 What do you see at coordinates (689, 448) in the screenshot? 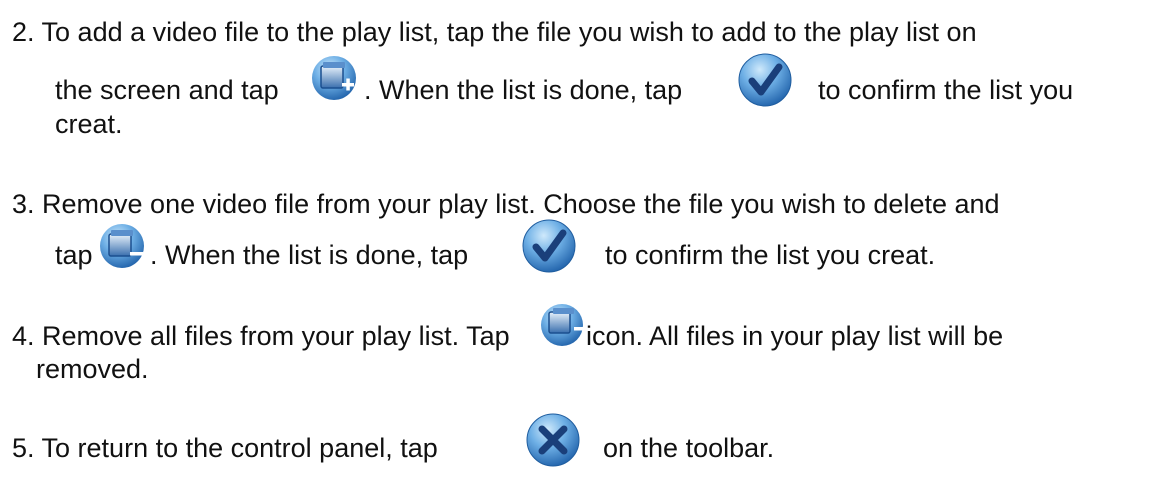
I see `step-5-line-1b: on the toolbar.` at bounding box center [689, 448].